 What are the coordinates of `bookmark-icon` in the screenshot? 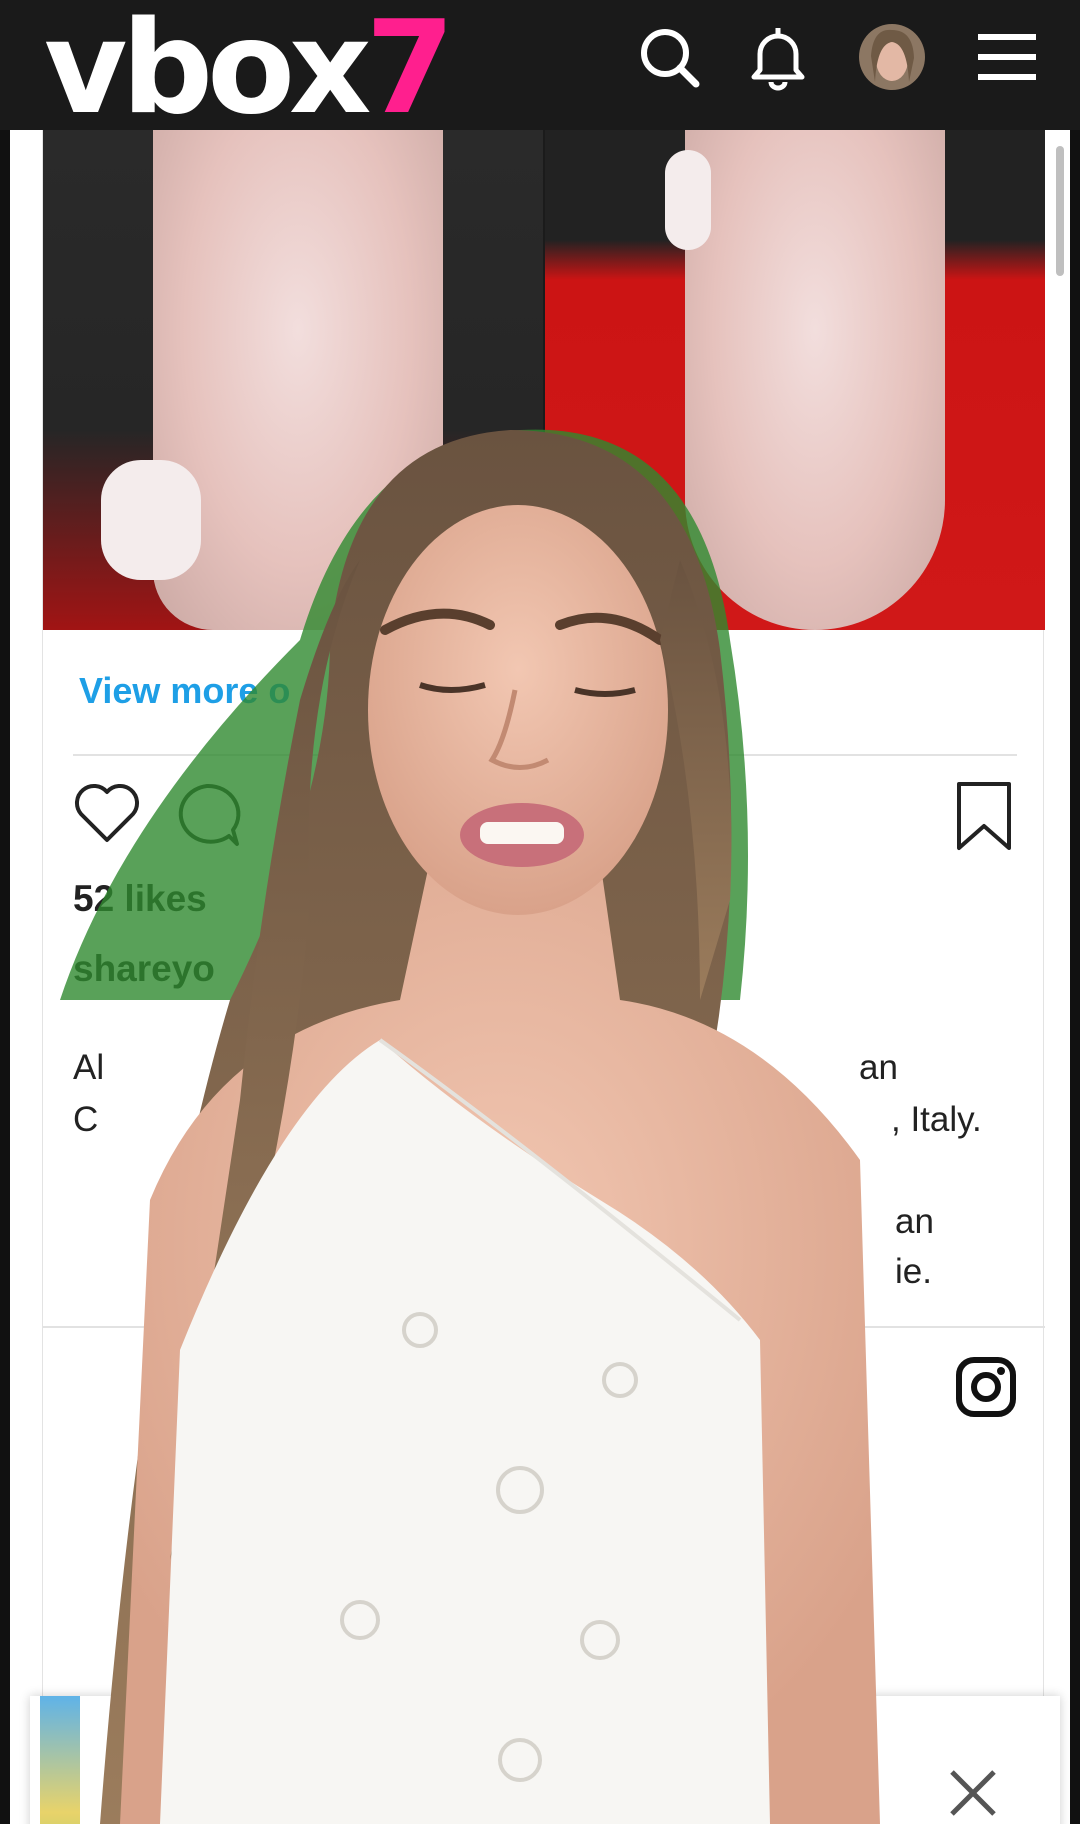 It's located at (984, 816).